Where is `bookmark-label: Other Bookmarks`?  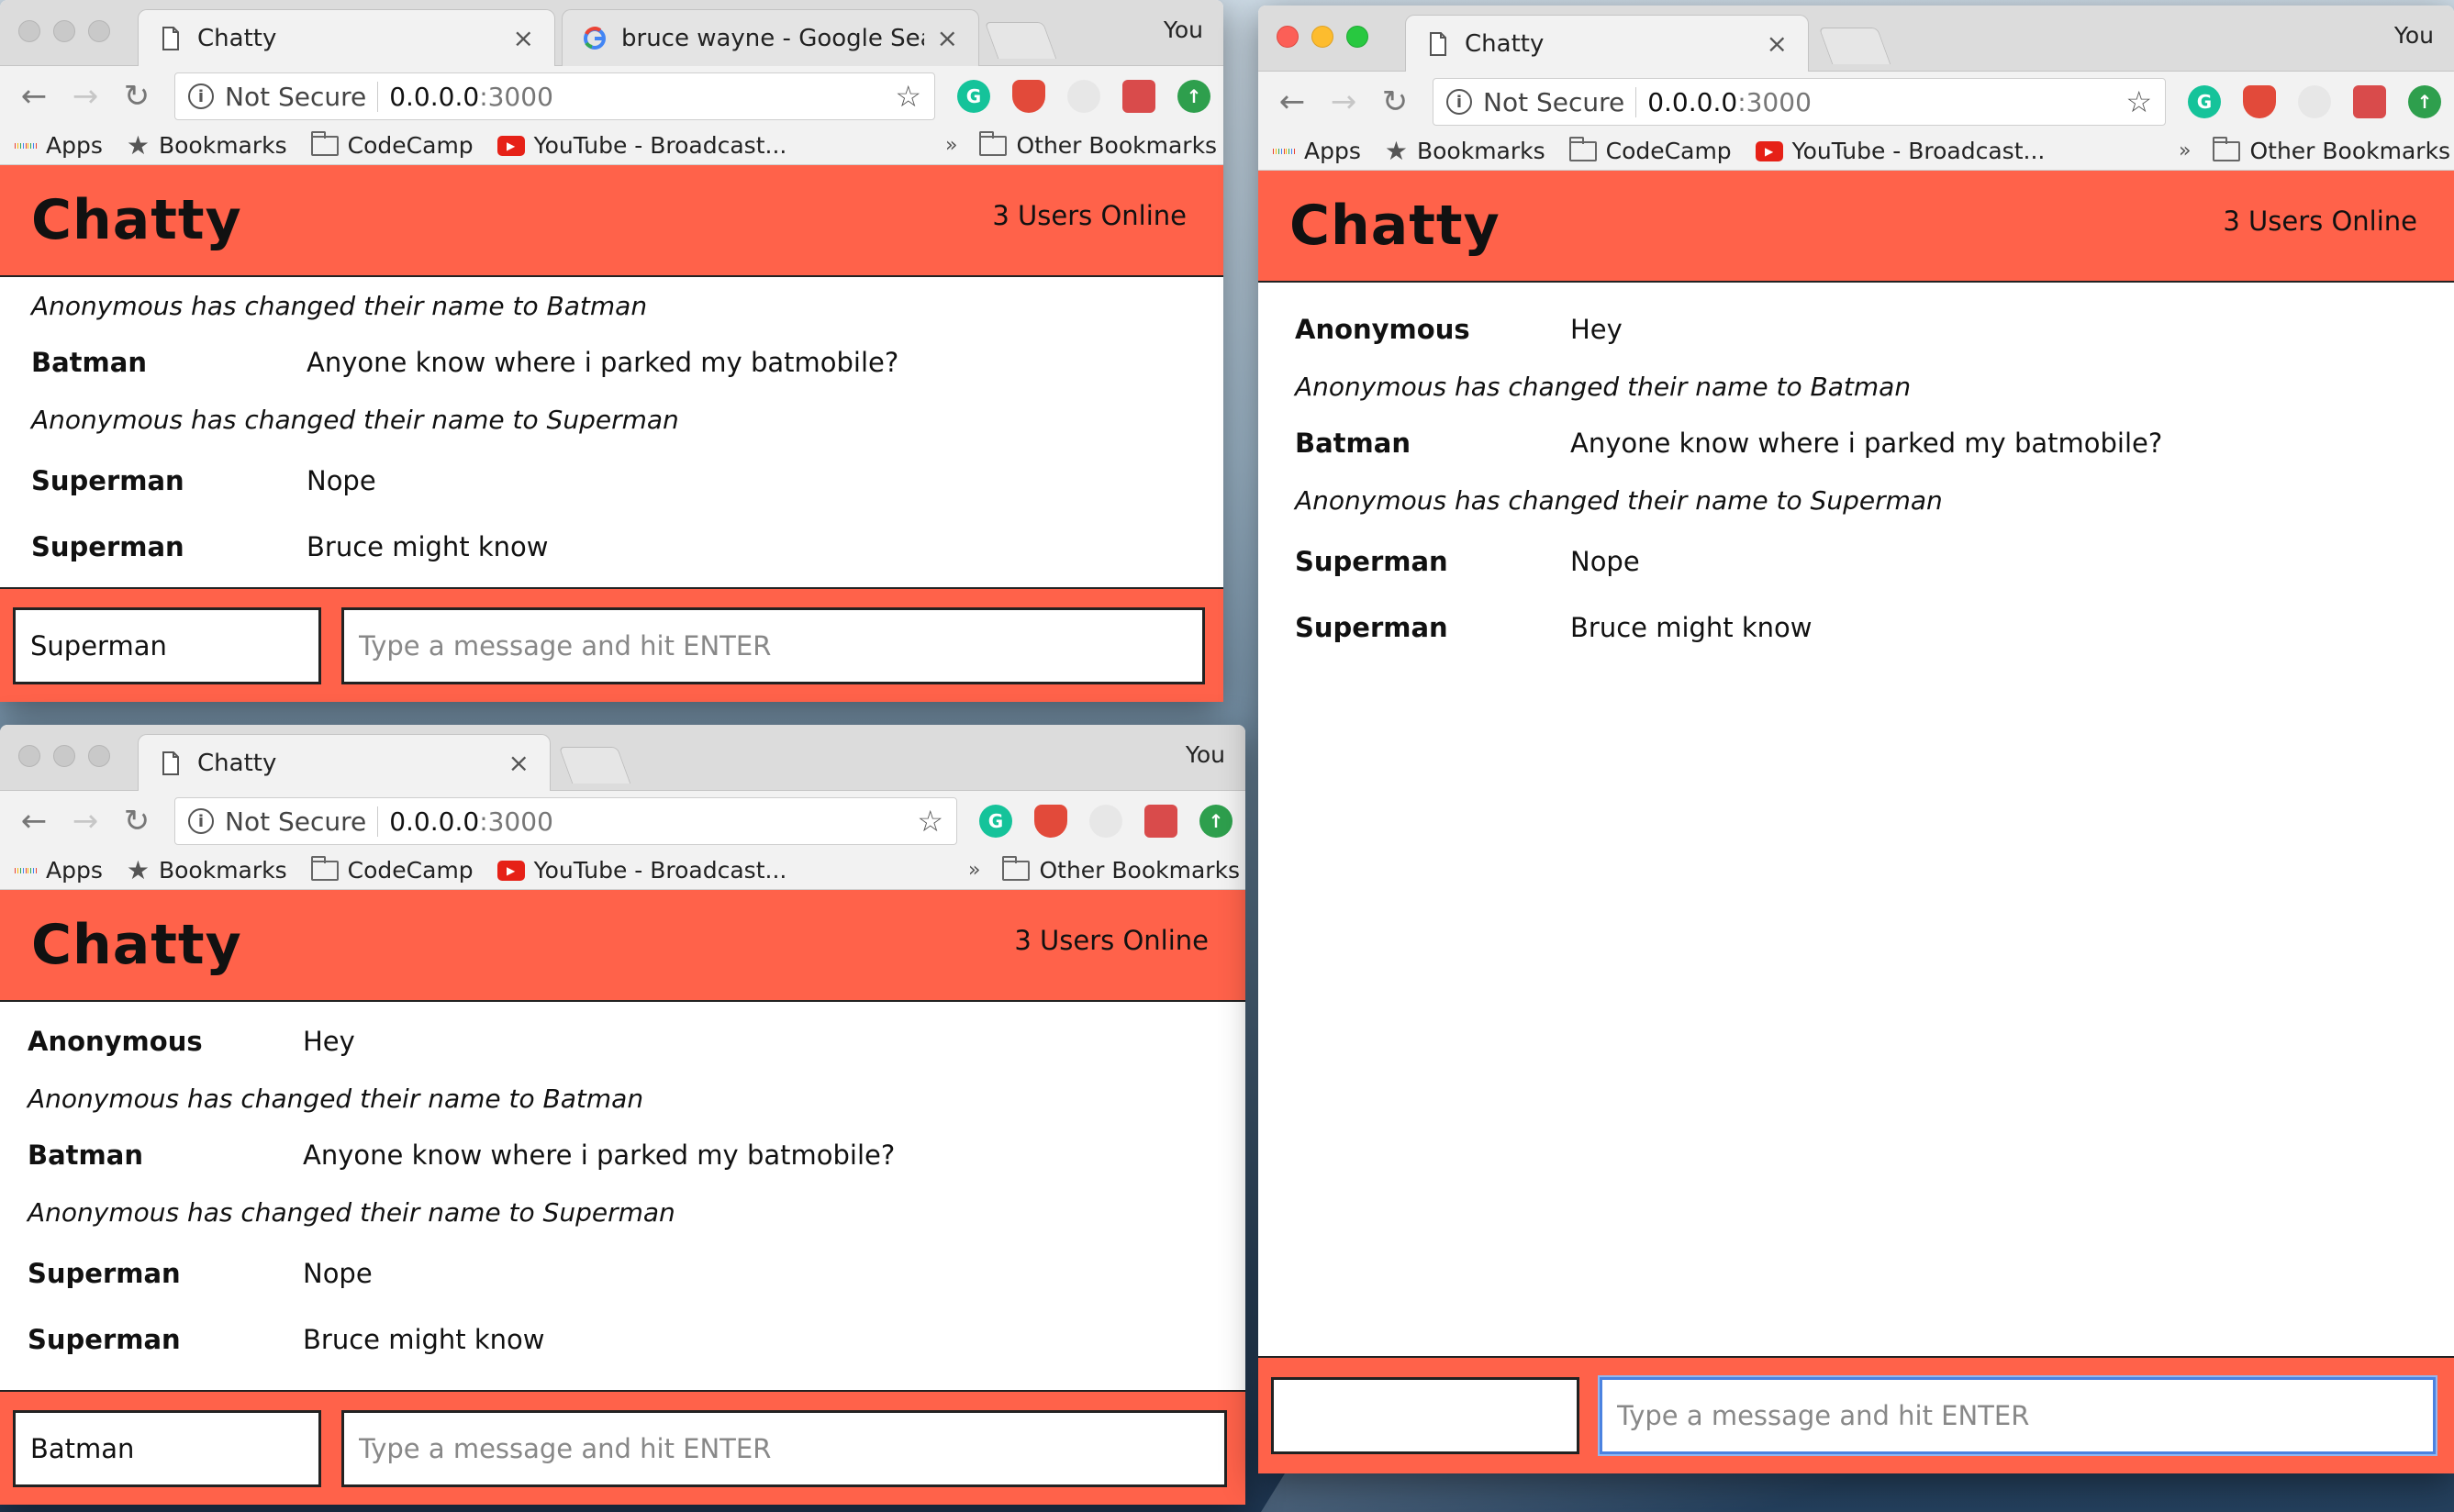
bookmark-label: Other Bookmarks is located at coordinates (2350, 151).